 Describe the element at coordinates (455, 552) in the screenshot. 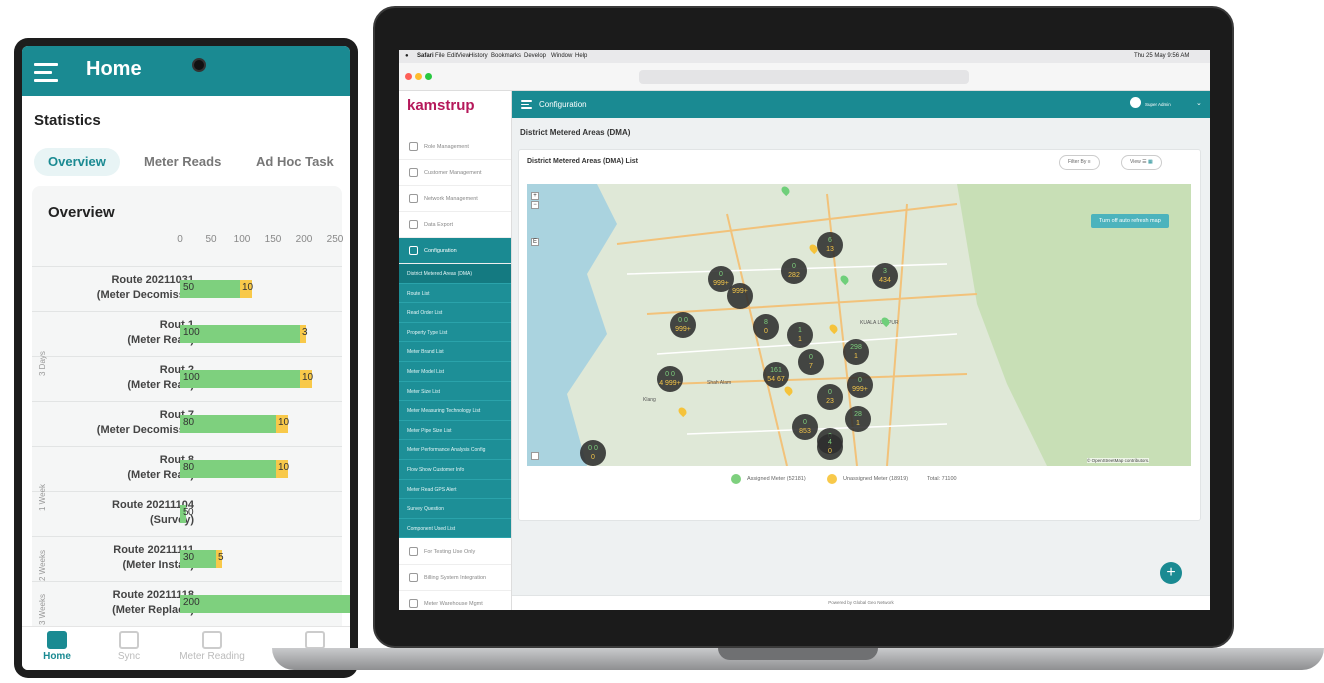

I see `sidebar-item-testing: For Testing Use Only` at that location.